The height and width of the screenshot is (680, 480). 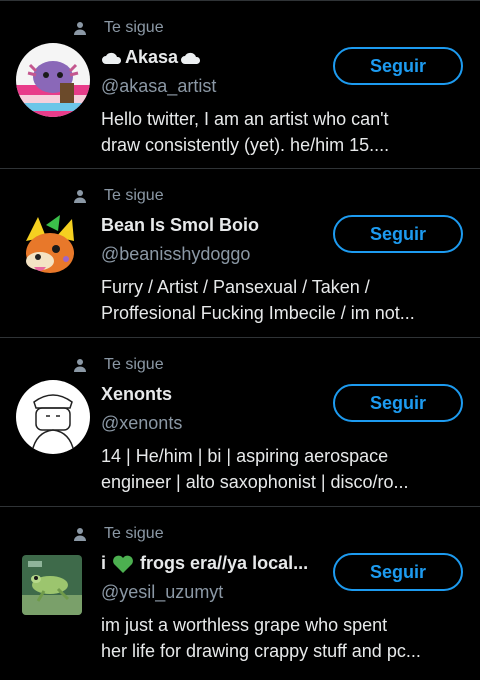 I want to click on display-name: Xenonts, so click(x=136, y=394).